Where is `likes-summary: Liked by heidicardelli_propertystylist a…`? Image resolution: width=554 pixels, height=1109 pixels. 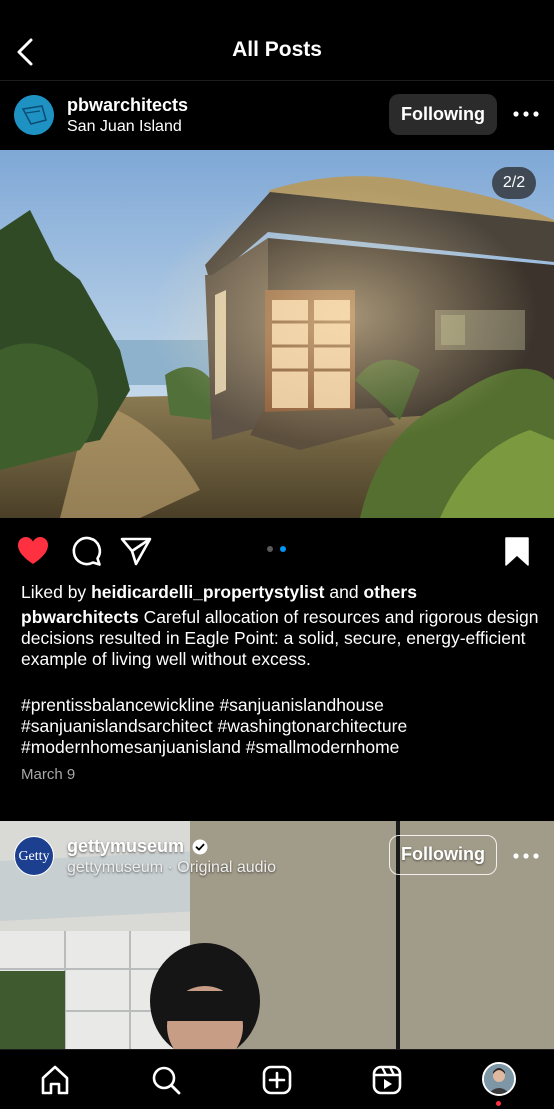
likes-summary: Liked by heidicardelli_propertystylist a… is located at coordinates (281, 592).